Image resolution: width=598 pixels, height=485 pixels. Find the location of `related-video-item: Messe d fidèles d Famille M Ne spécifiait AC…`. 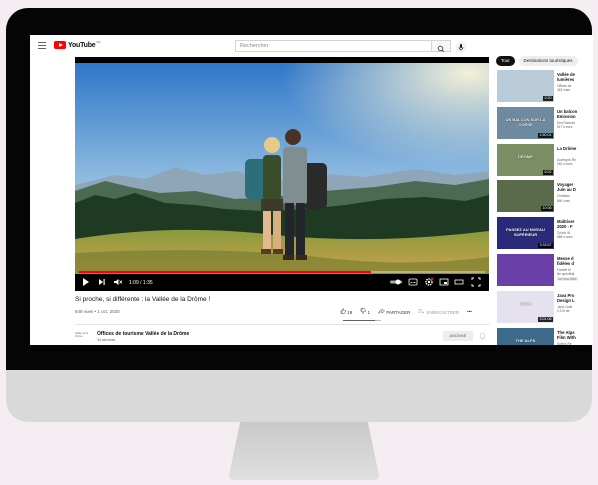

related-video-item: Messe d fidèles d Famille M Ne spécifiait AC… is located at coordinates (545, 271).